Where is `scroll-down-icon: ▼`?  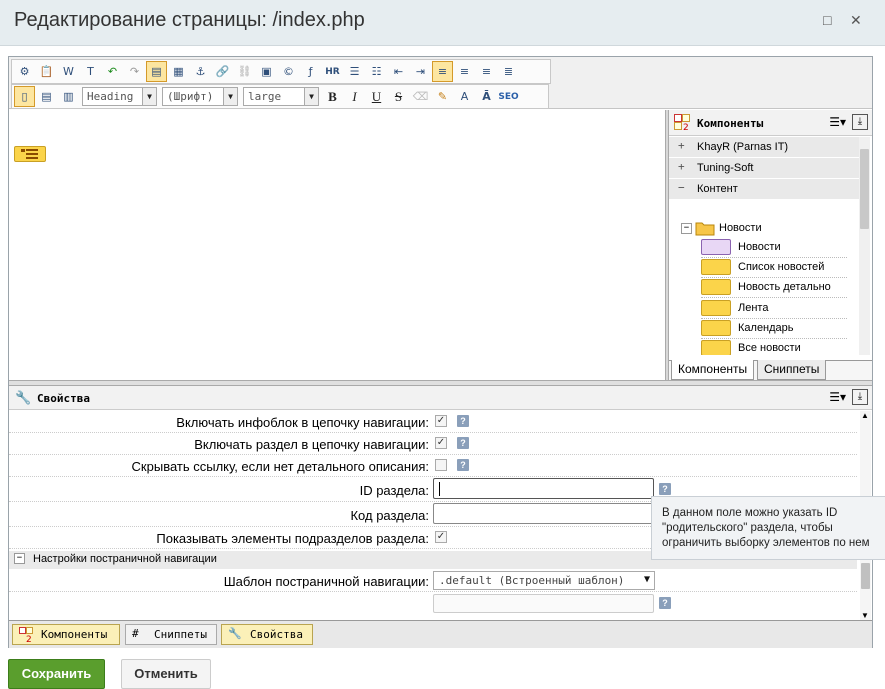 scroll-down-icon: ▼ is located at coordinates (865, 615).